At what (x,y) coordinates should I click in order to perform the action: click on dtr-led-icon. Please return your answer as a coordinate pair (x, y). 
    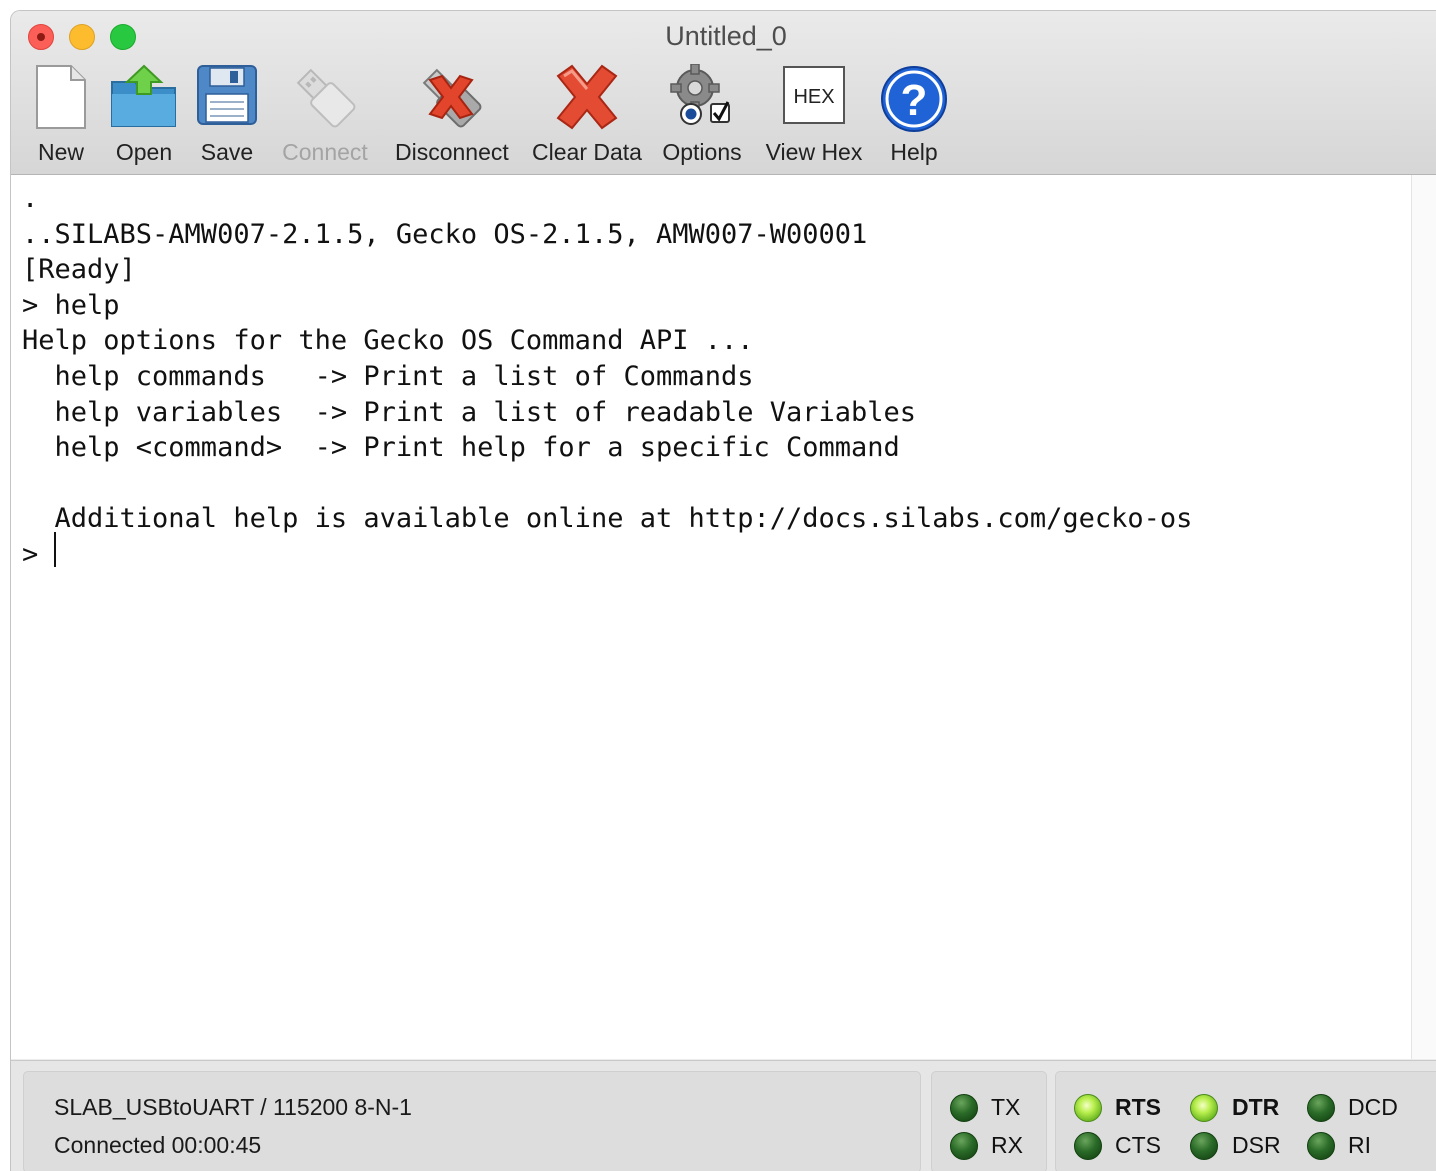
    Looking at the image, I should click on (1204, 1108).